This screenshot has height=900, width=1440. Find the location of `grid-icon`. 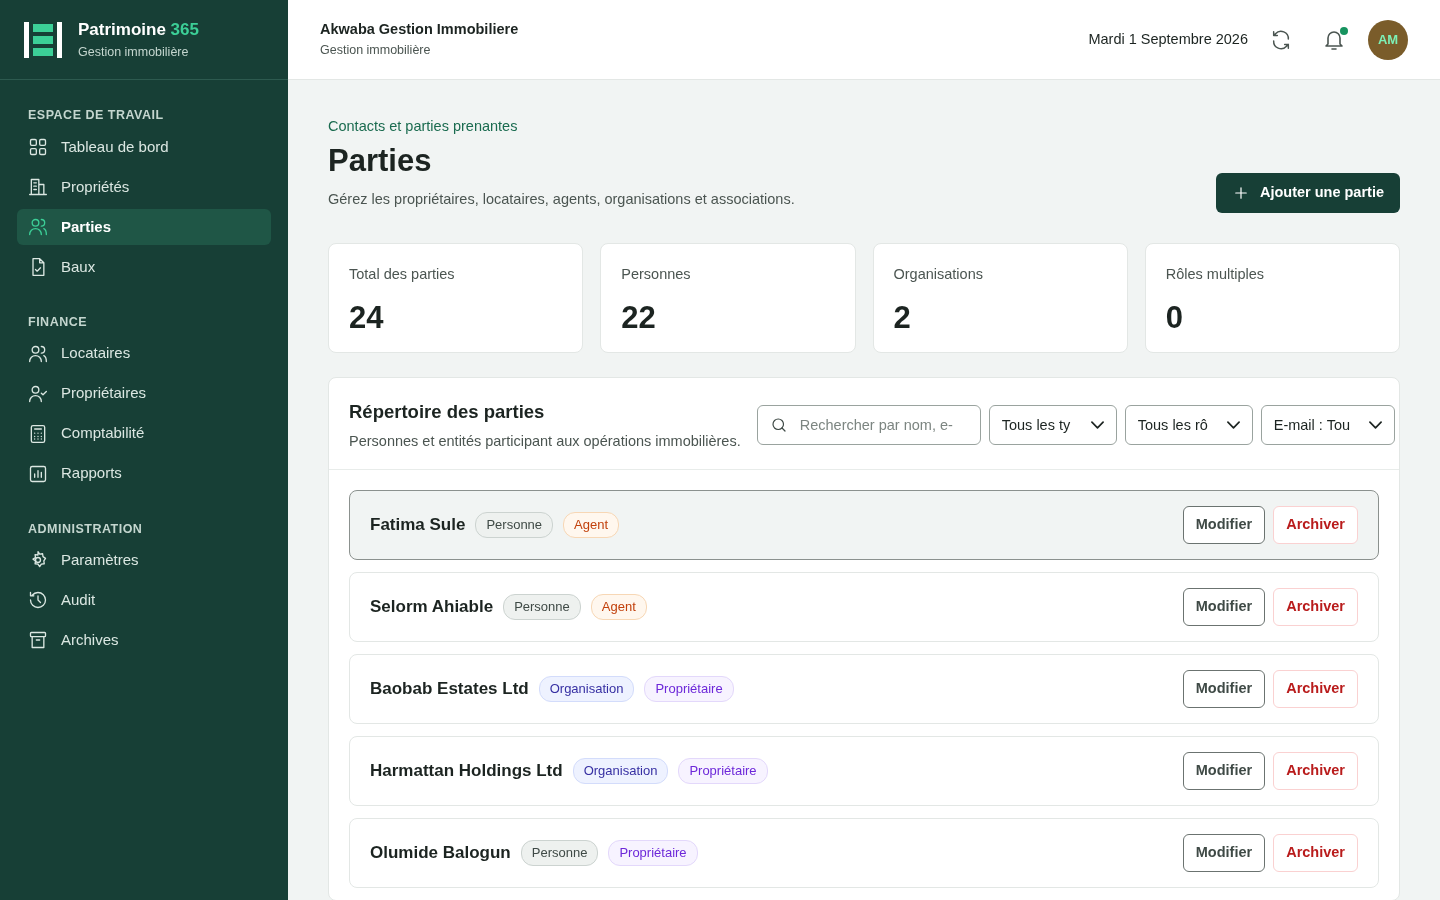

grid-icon is located at coordinates (38, 146).